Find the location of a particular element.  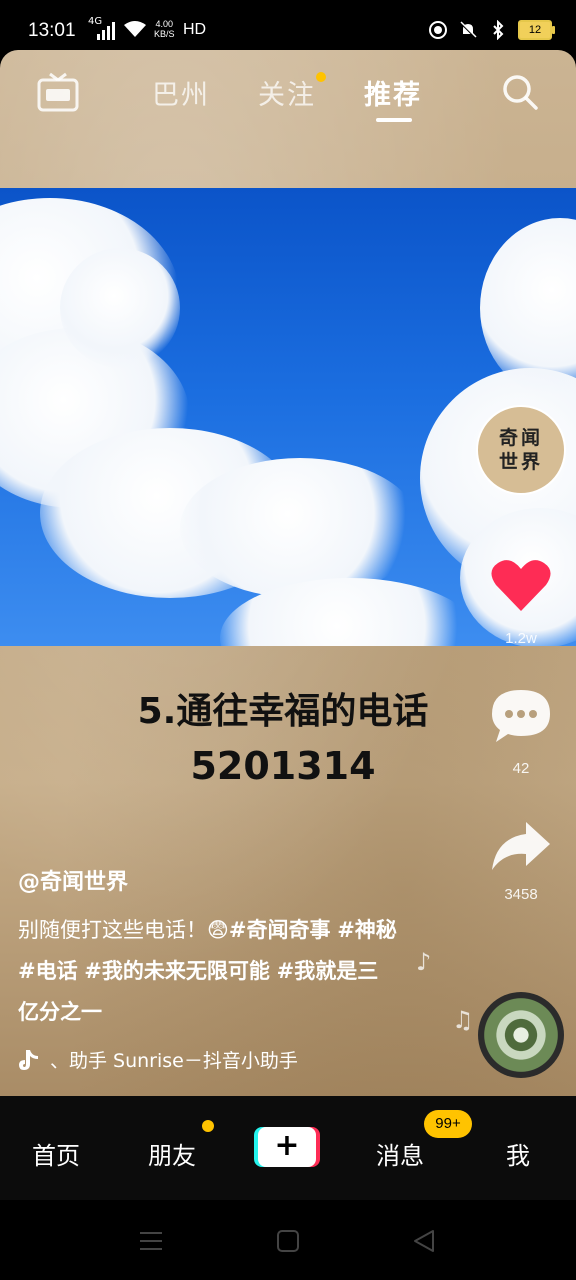

bluetooth-icon is located at coordinates (498, 30).